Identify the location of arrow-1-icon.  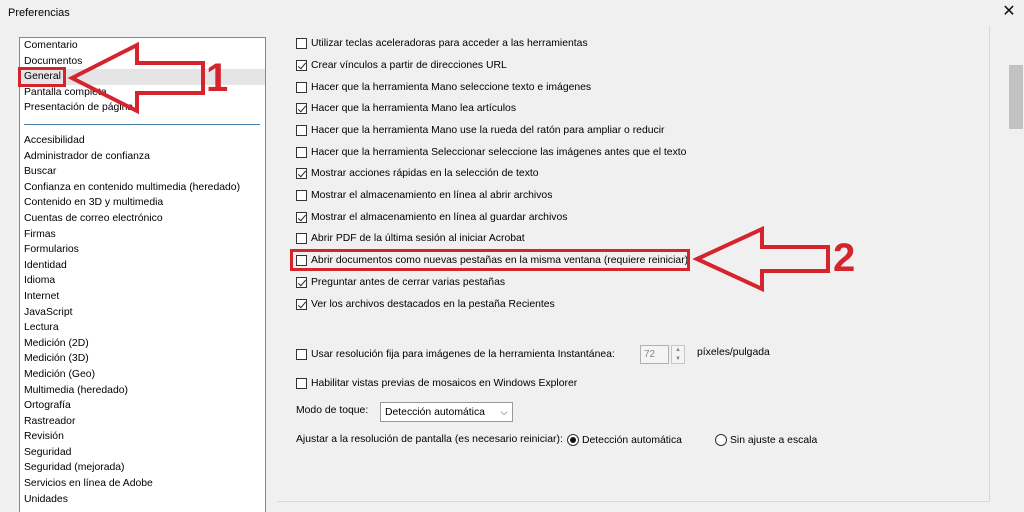
(136, 78).